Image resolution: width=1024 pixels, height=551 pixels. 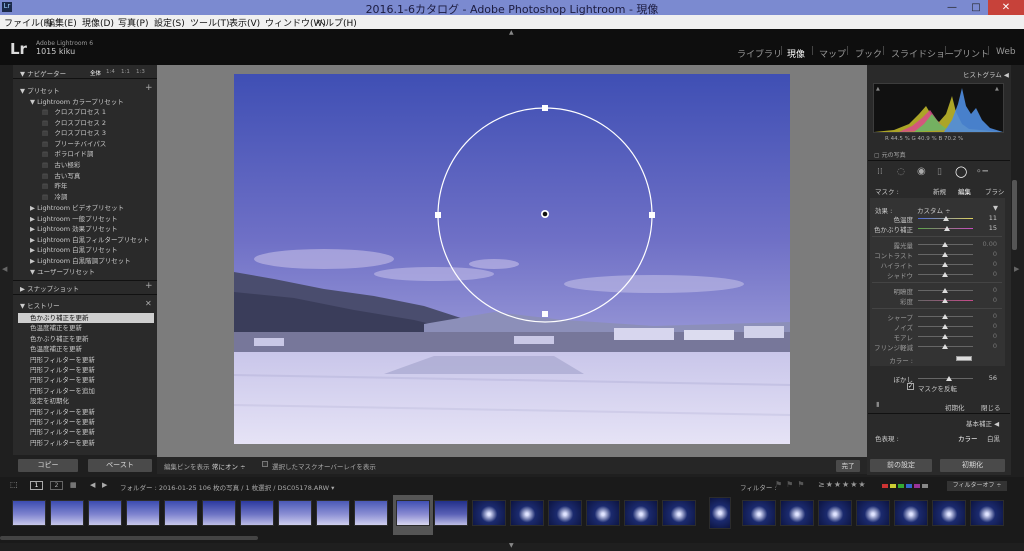 What do you see at coordinates (74, 197) in the screenshot?
I see `preset-item: ▤ 冷調` at bounding box center [74, 197].